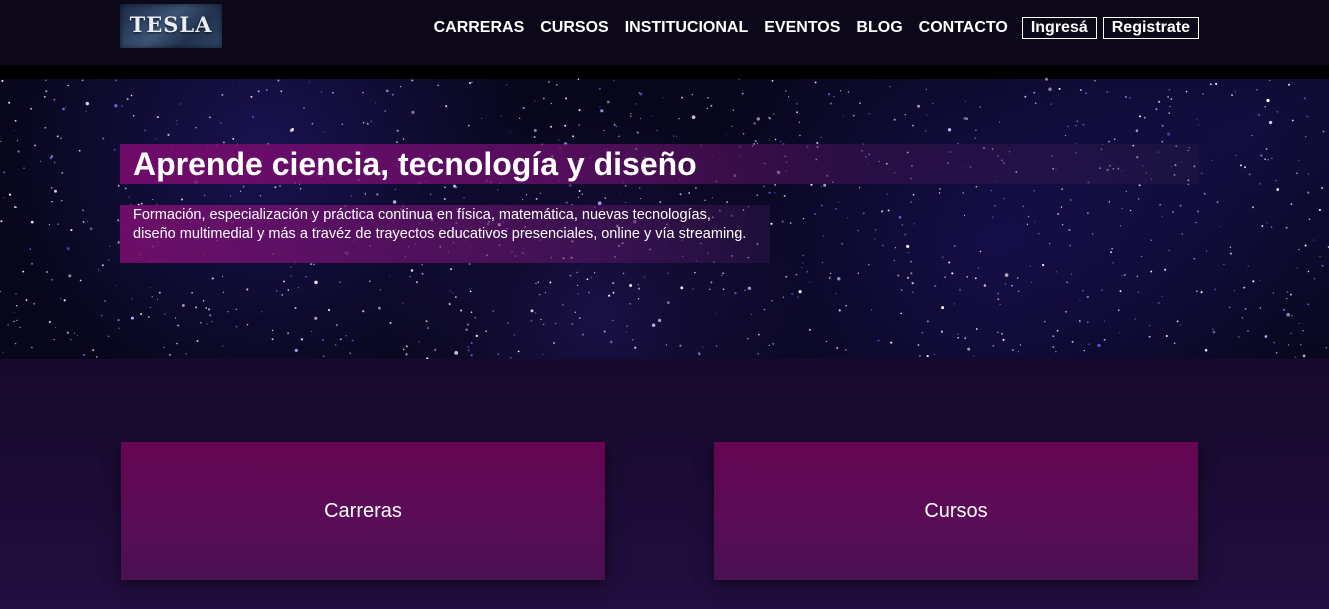 This screenshot has width=1329, height=609. I want to click on nav-item-institucional: INSTITUCIONAL, so click(687, 28).